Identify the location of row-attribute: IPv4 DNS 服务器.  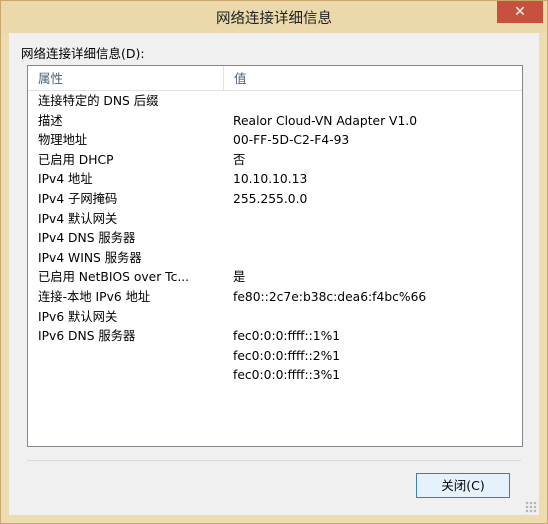
(87, 238).